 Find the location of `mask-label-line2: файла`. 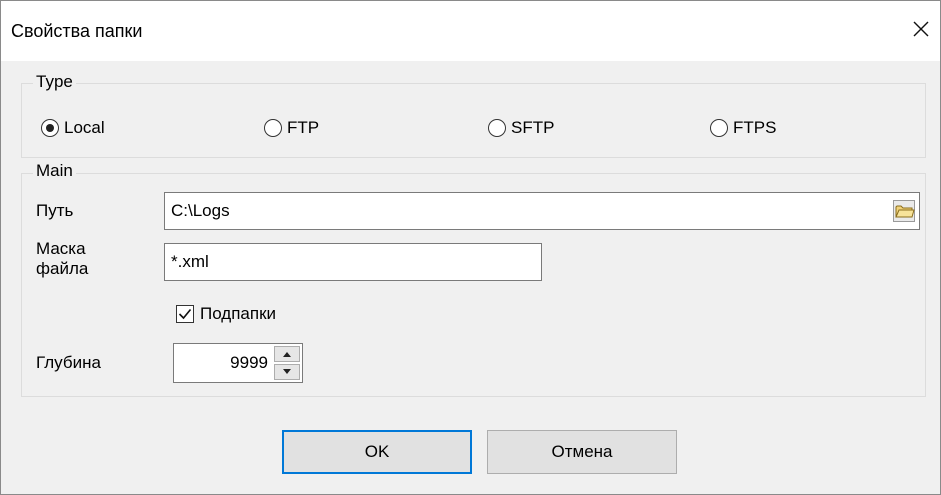

mask-label-line2: файла is located at coordinates (62, 268).